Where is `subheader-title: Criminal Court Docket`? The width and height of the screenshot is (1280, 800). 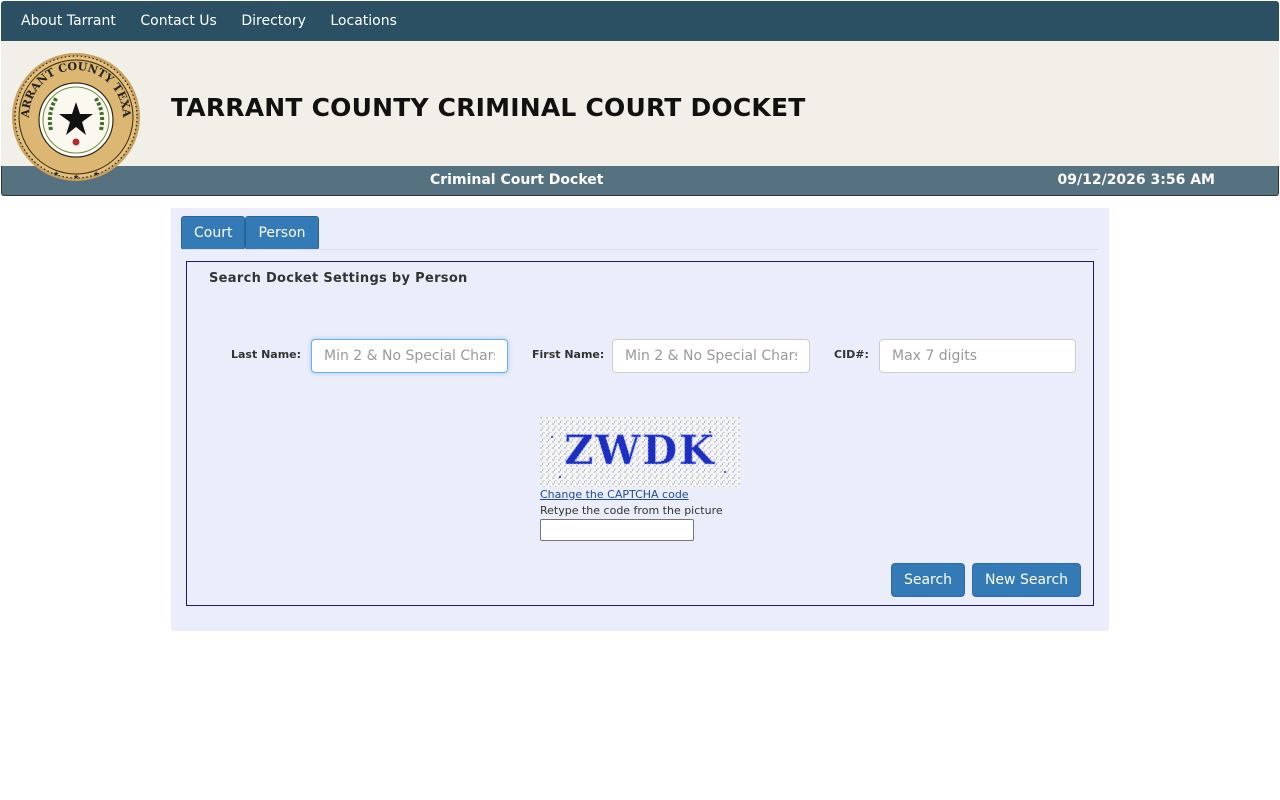
subheader-title: Criminal Court Docket is located at coordinates (517, 180).